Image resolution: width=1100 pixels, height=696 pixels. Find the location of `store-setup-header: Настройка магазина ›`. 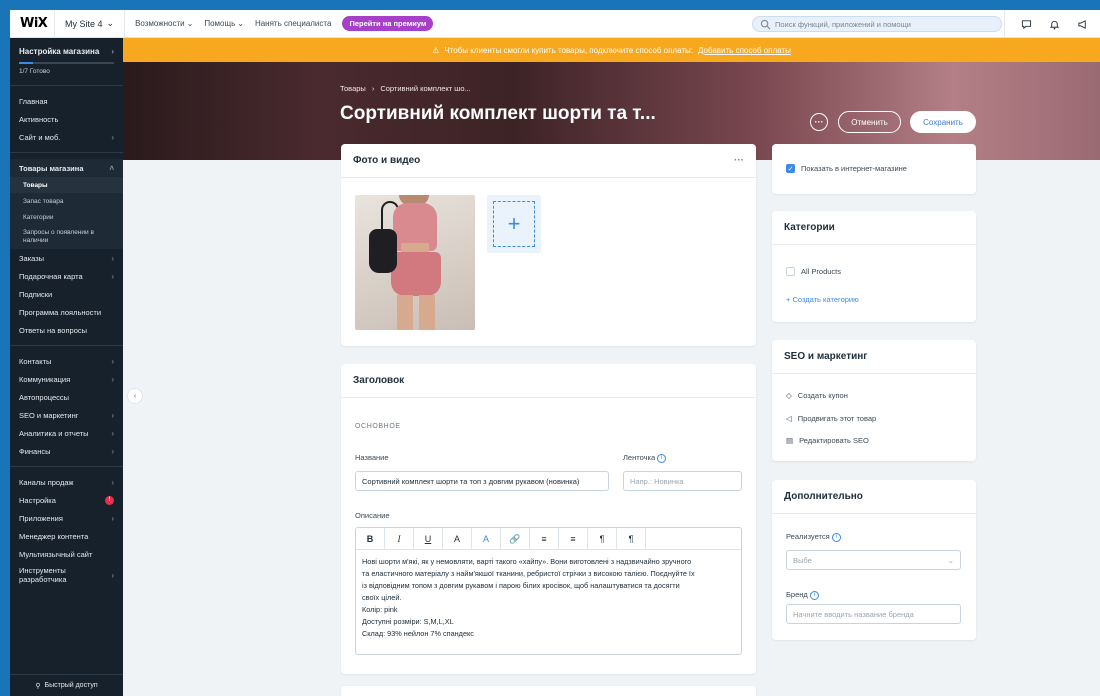

store-setup-header: Настройка магазина › is located at coordinates (66, 47).